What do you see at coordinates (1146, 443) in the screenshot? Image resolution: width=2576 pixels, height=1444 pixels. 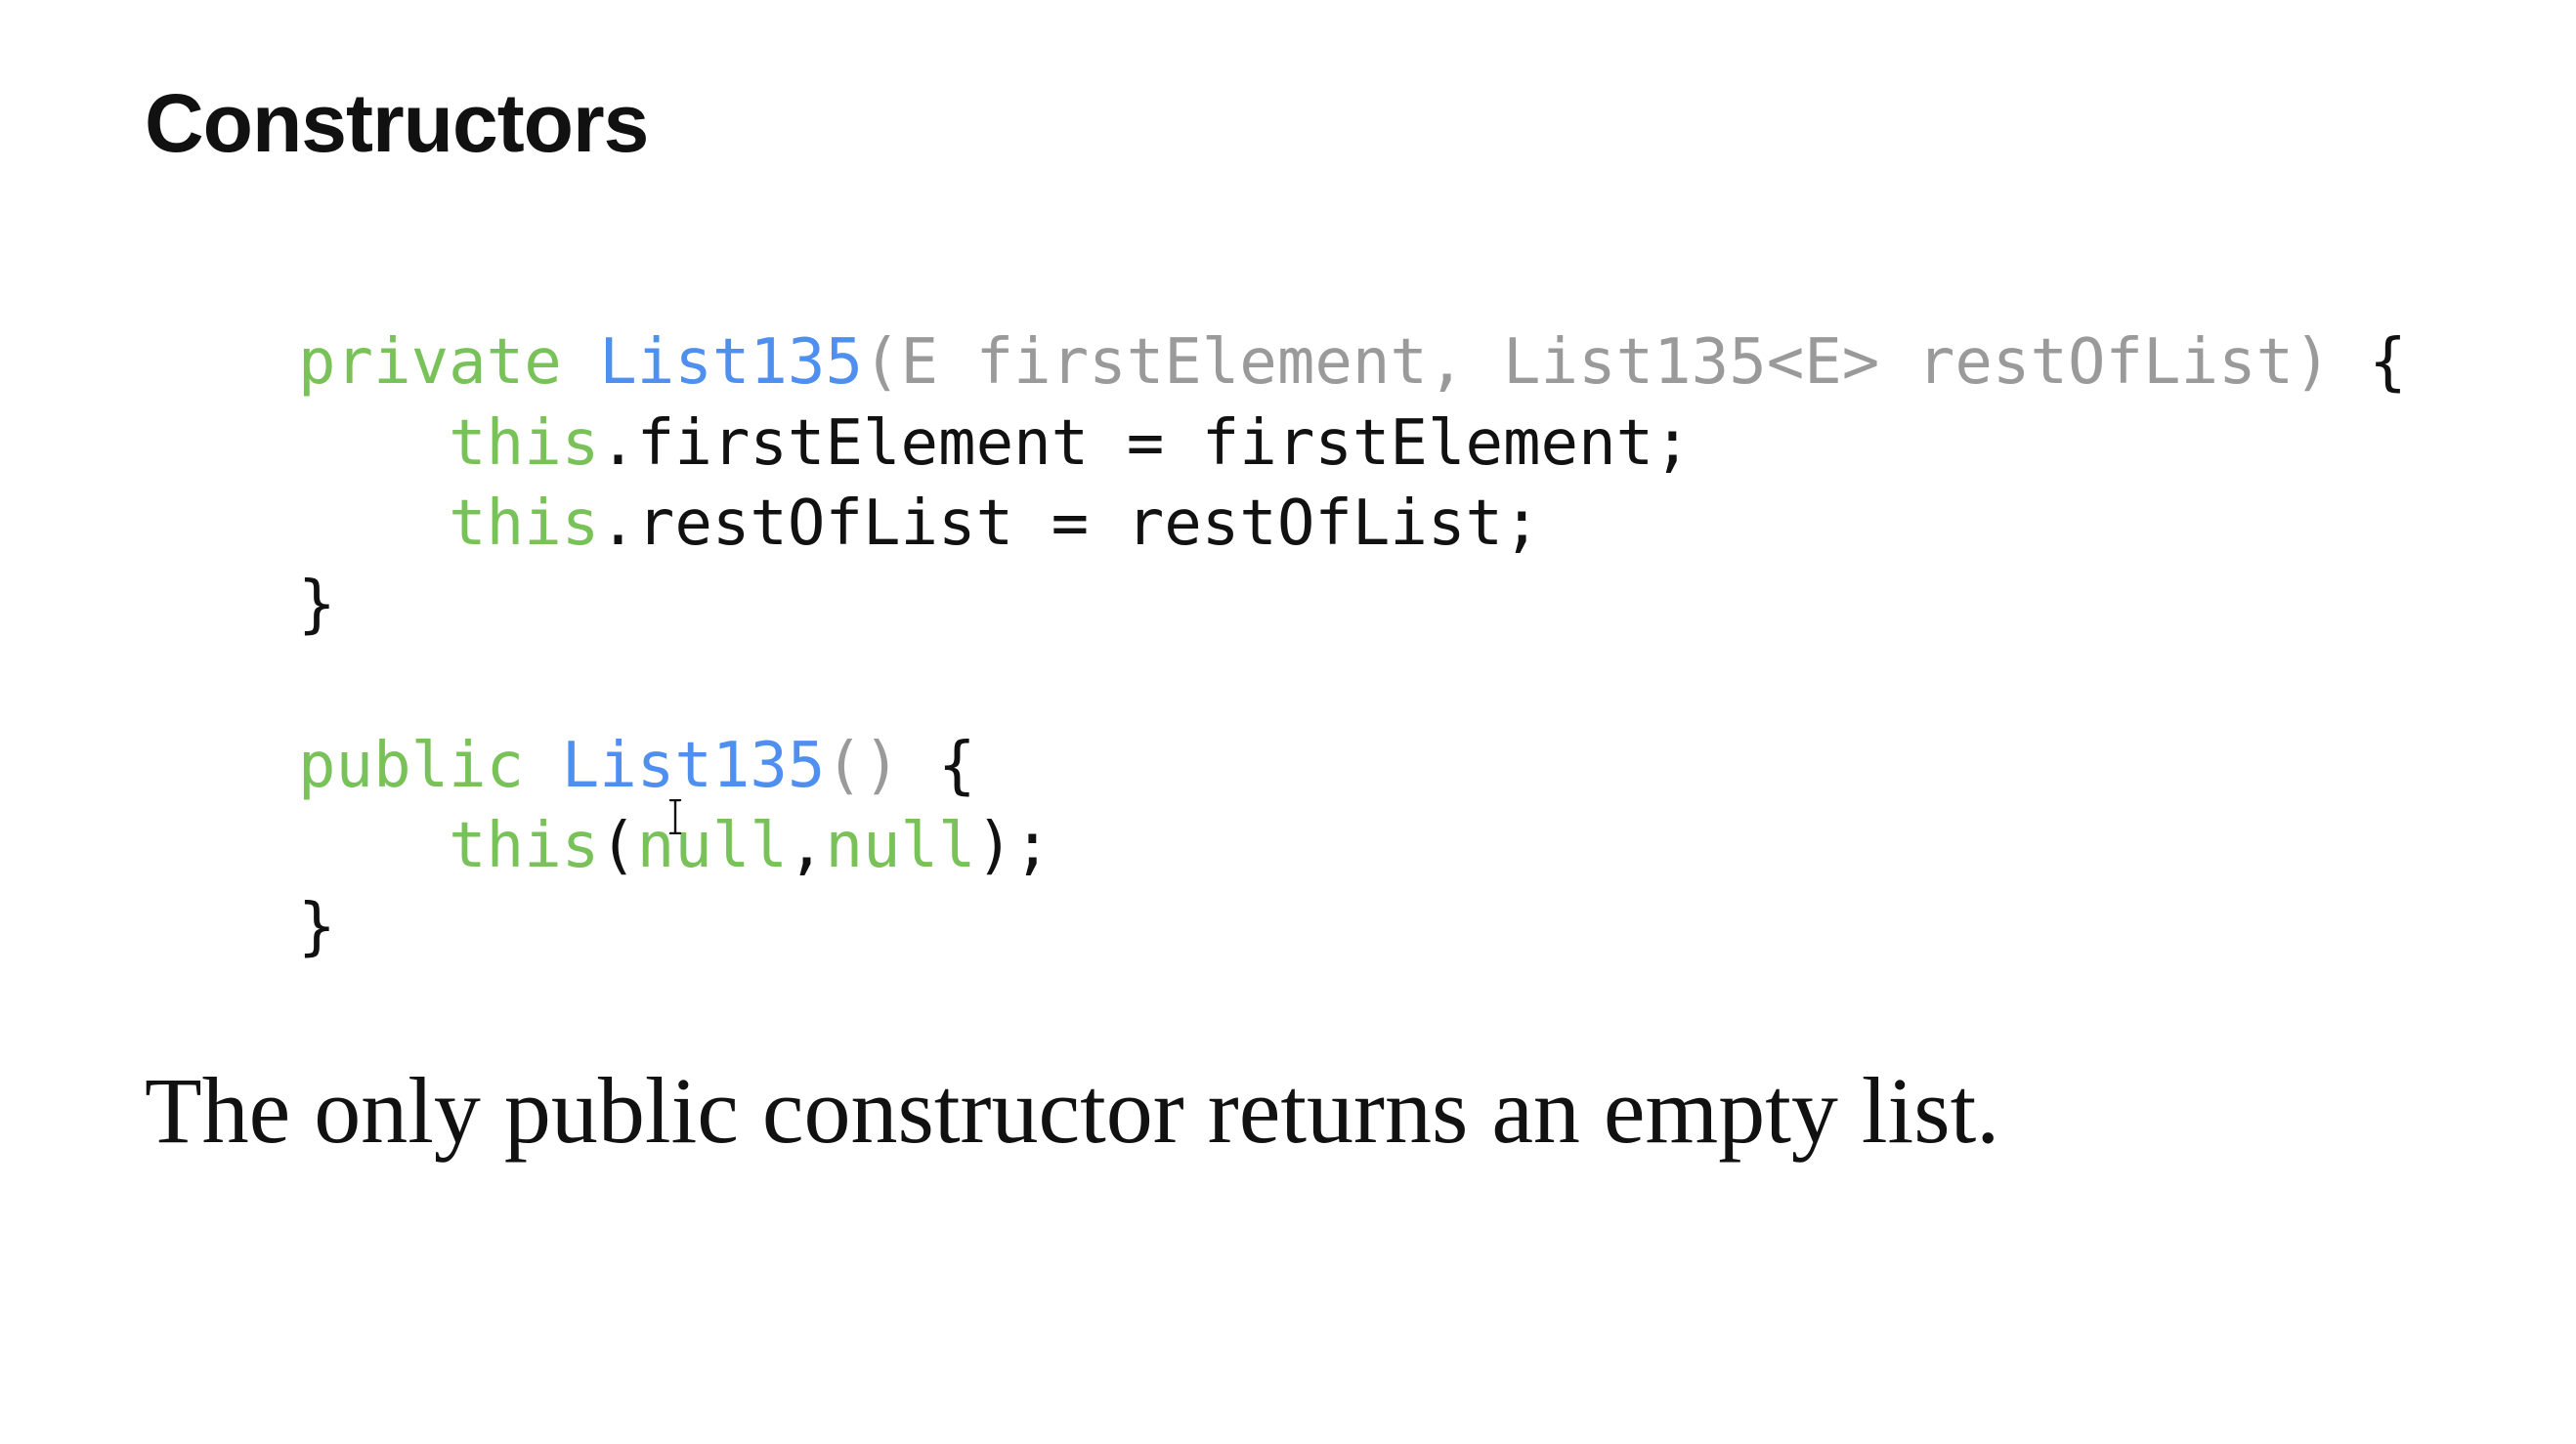 I see `code-token: .firstElement = firstElement;` at bounding box center [1146, 443].